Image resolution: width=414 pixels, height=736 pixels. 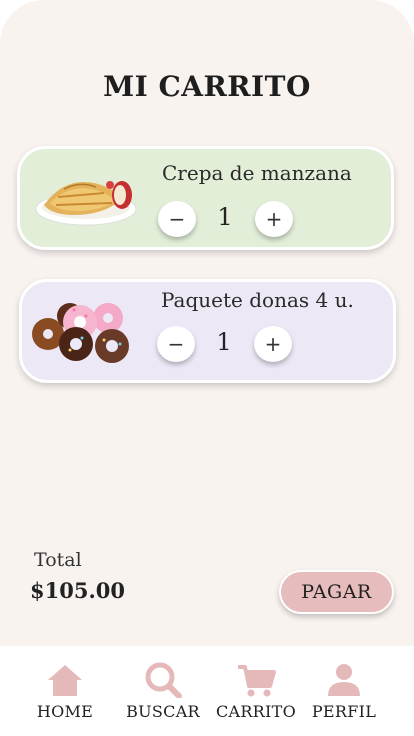 I want to click on nav-item-buscar: BUSCAR, so click(x=163, y=697).